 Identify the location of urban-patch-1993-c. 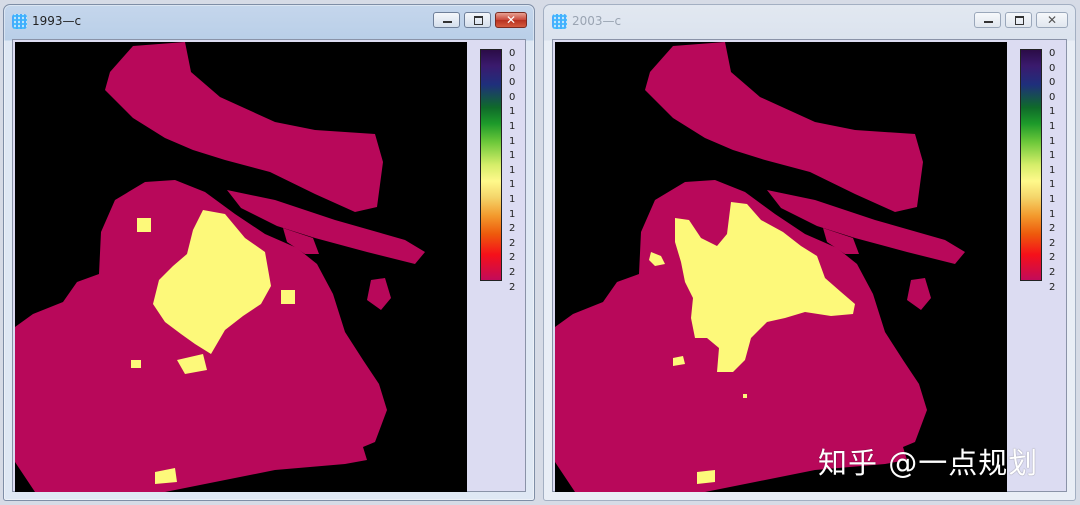
(288, 297).